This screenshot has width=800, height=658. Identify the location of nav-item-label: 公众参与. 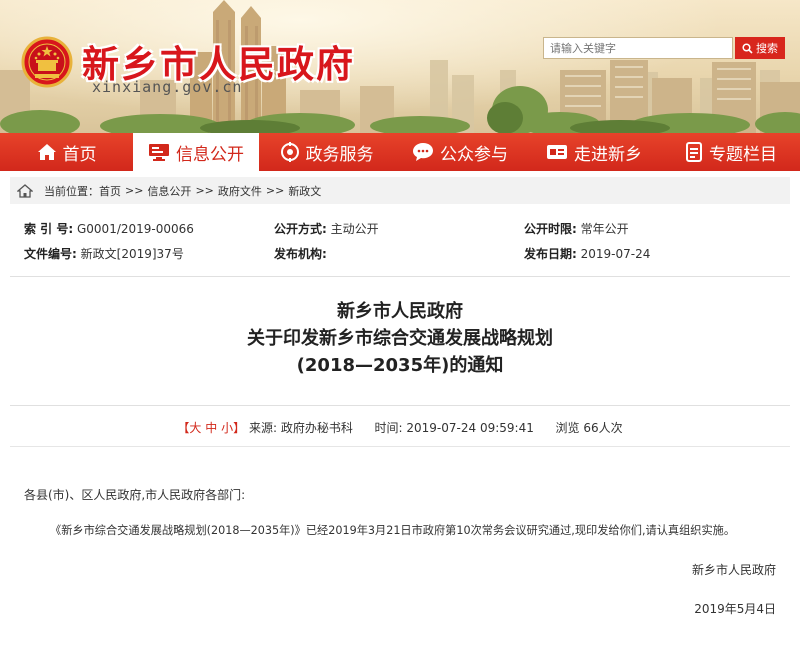
(474, 154).